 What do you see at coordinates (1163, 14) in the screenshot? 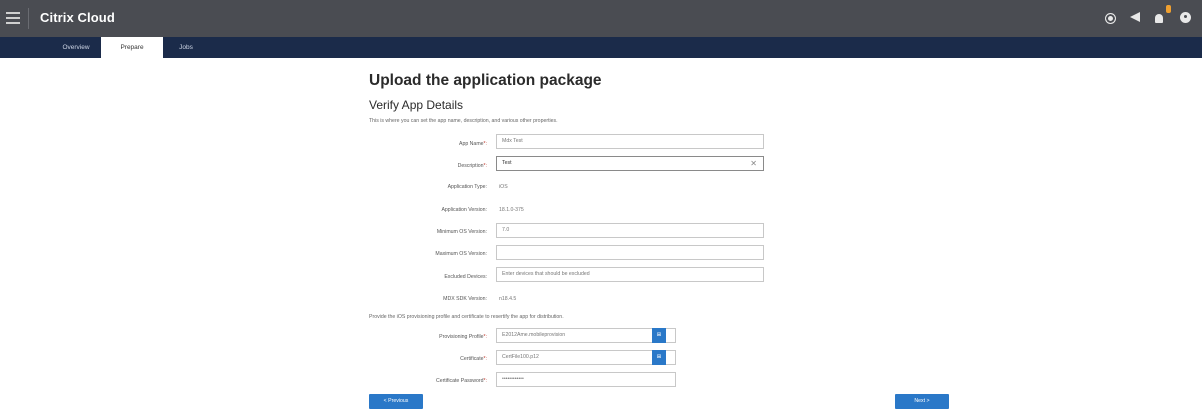
I see `notification-icon` at bounding box center [1163, 14].